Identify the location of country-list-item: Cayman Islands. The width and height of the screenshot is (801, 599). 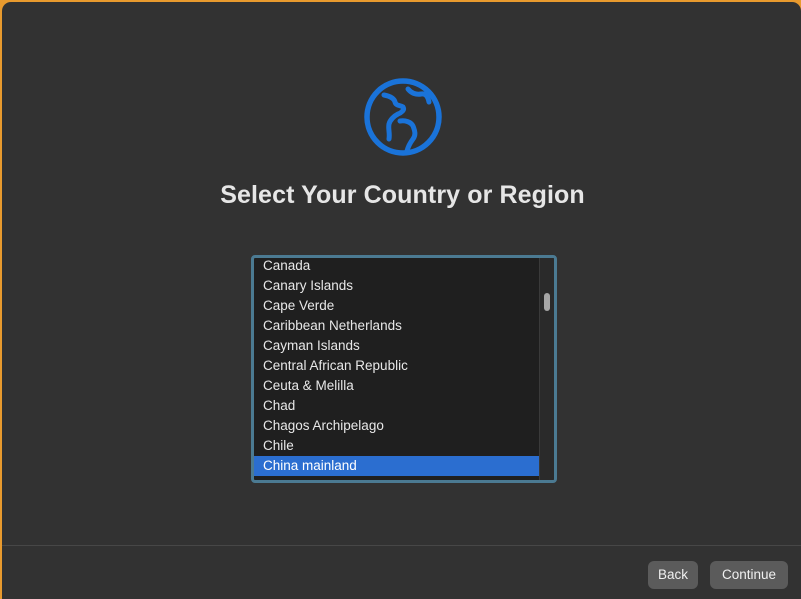
(396, 346).